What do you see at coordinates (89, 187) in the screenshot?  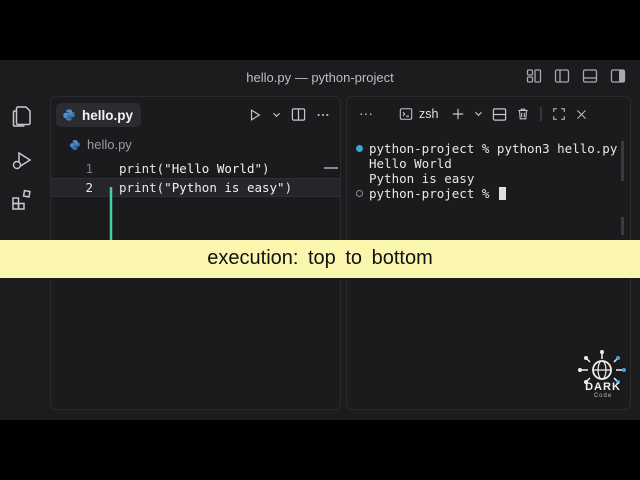 I see `line-number: 2` at bounding box center [89, 187].